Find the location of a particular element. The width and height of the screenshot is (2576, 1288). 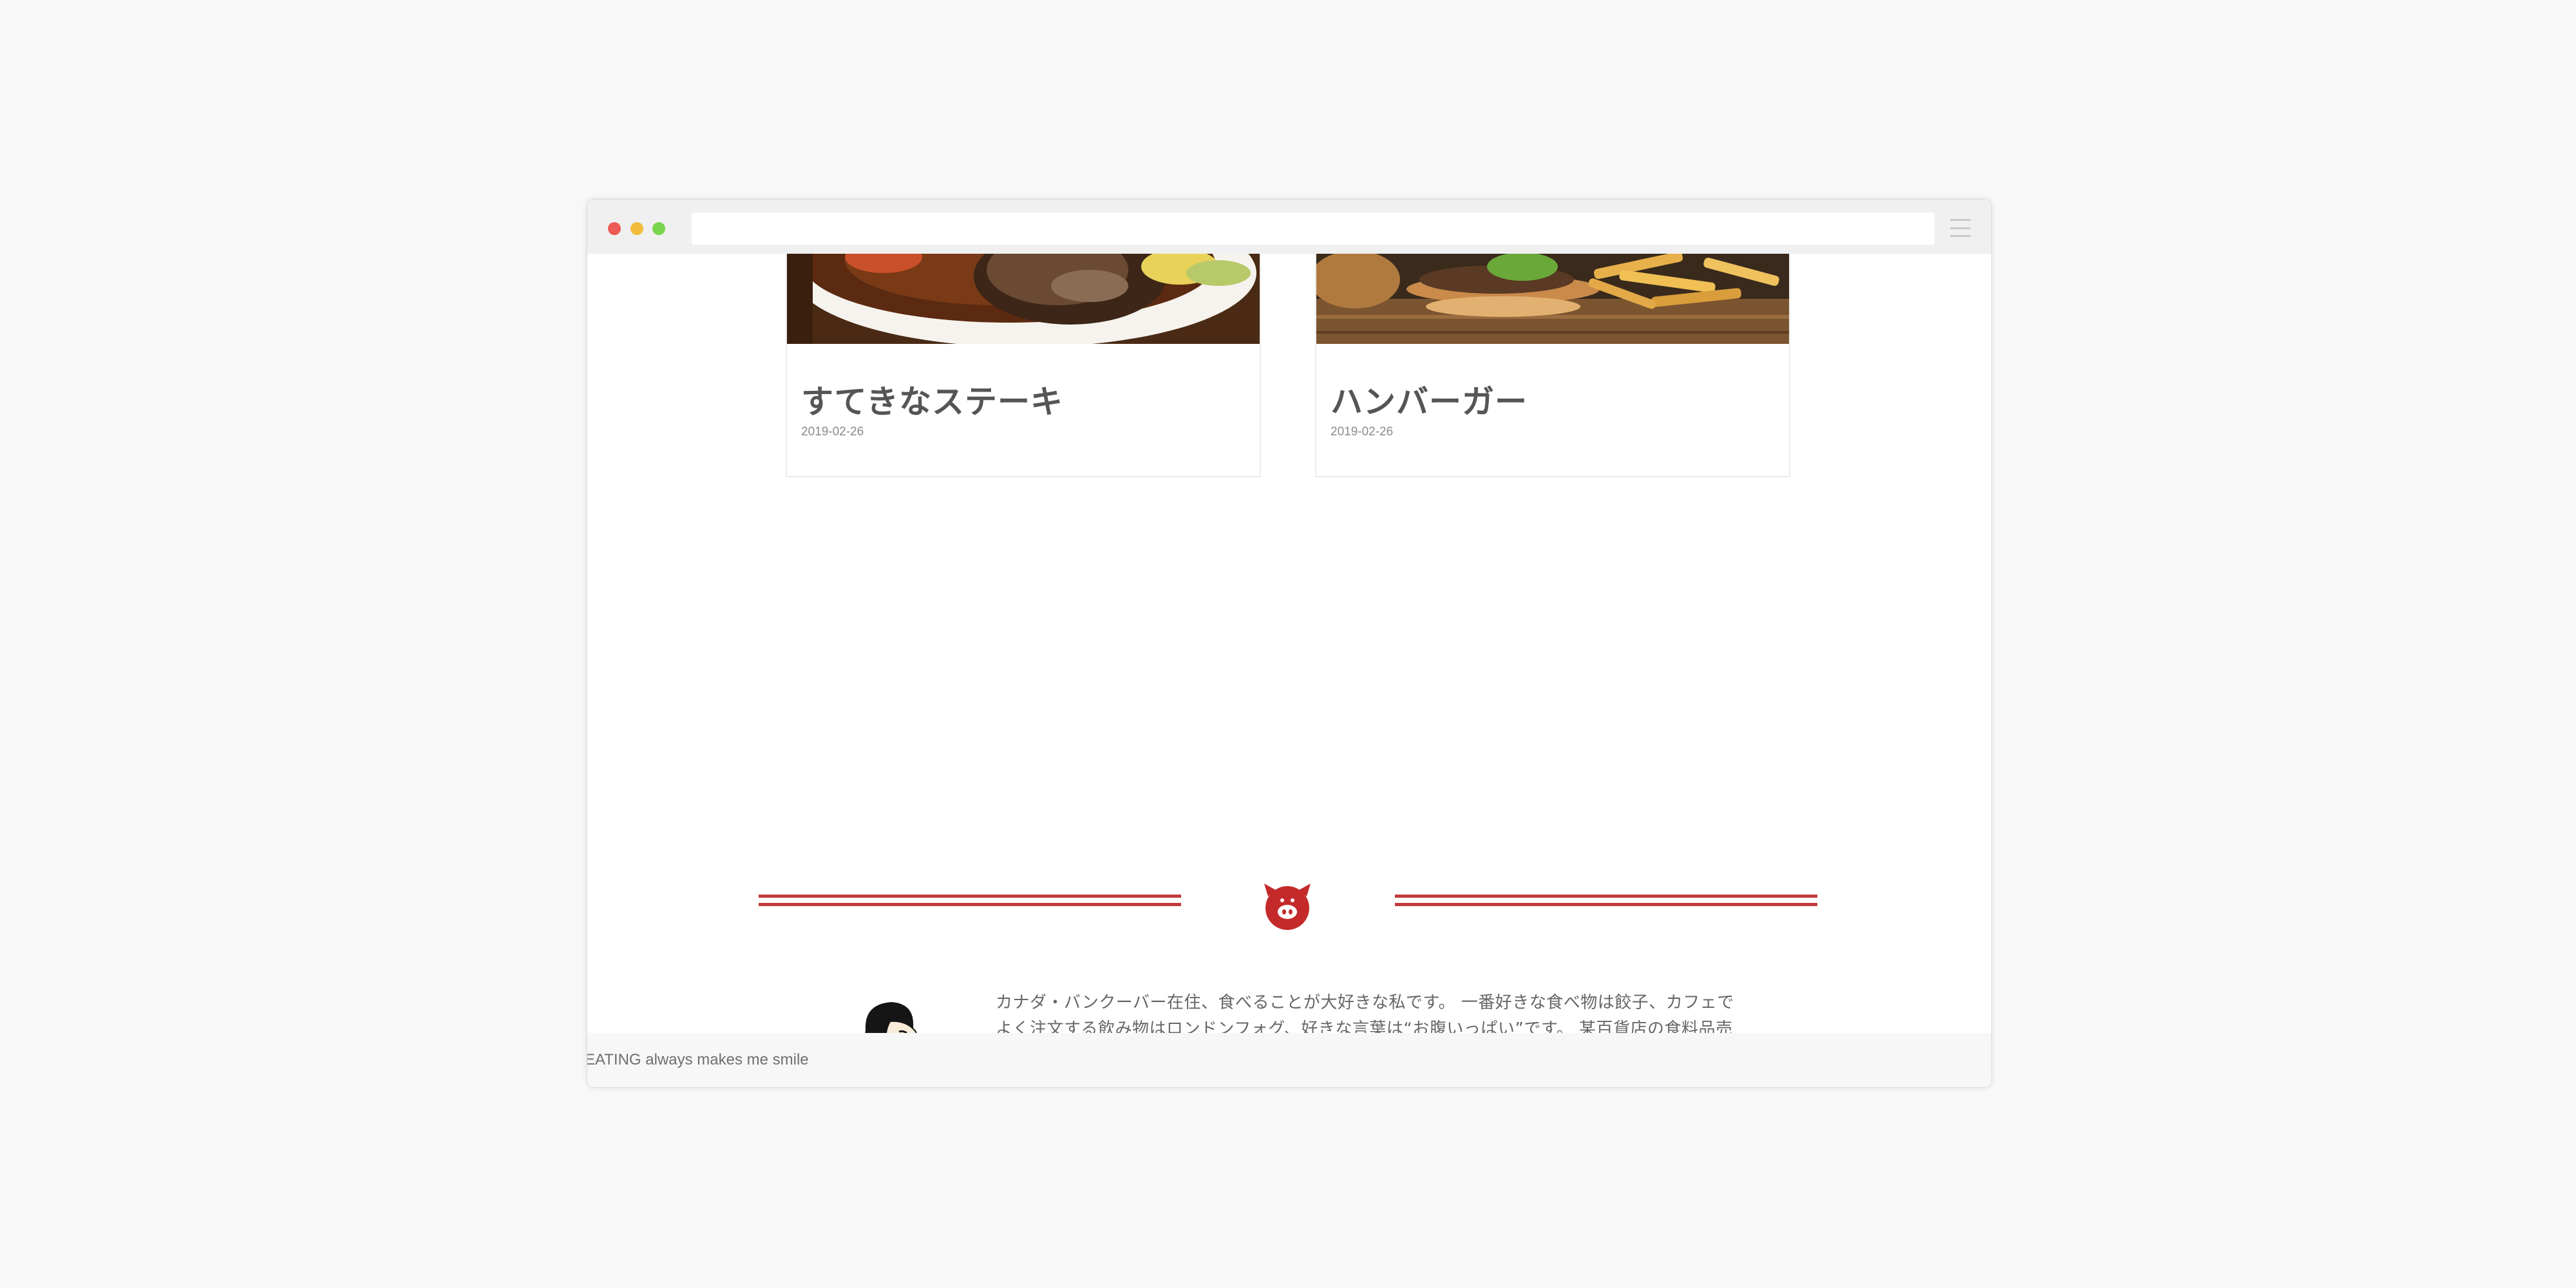

address-bar is located at coordinates (1314, 229).